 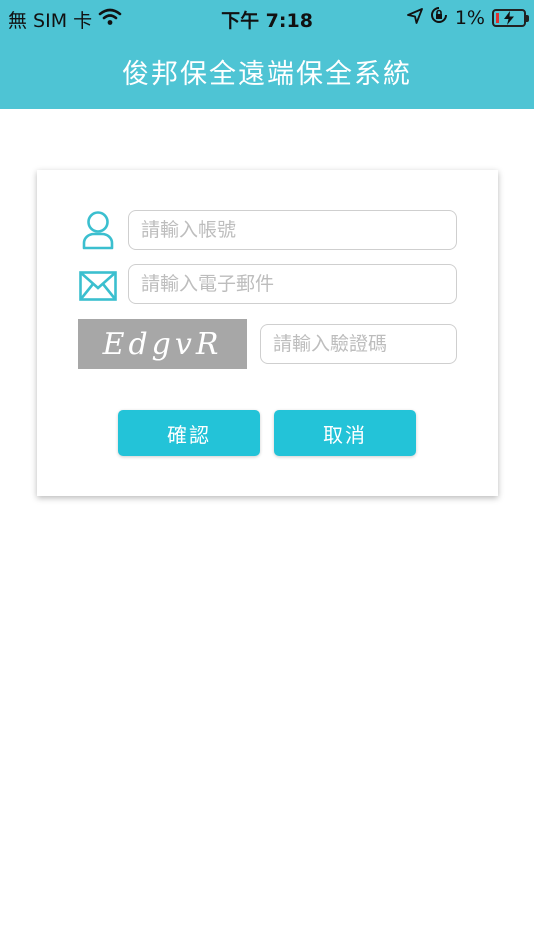 I want to click on envelope-icon, so click(x=98, y=286).